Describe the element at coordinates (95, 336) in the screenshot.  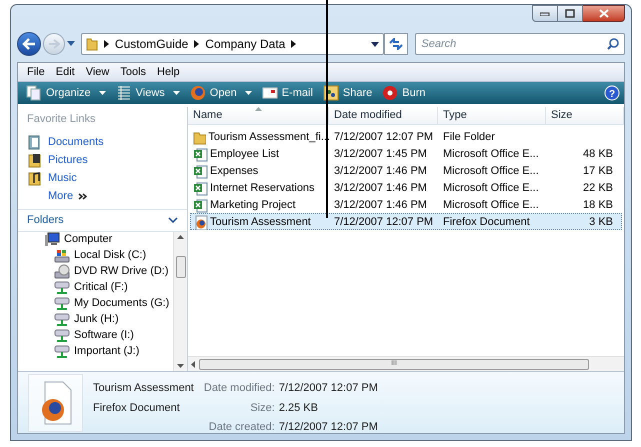
I see `folder-tree-item: Software (I:)` at that location.